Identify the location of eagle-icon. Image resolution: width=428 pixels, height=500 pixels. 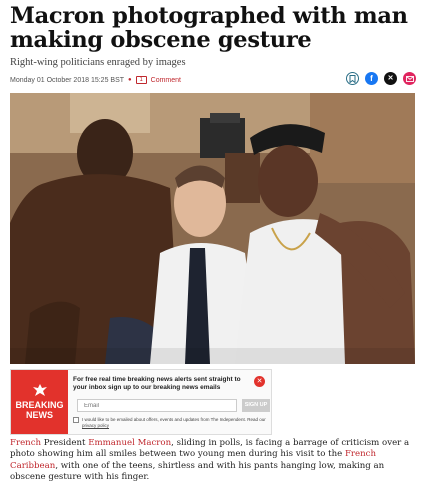
(39, 391).